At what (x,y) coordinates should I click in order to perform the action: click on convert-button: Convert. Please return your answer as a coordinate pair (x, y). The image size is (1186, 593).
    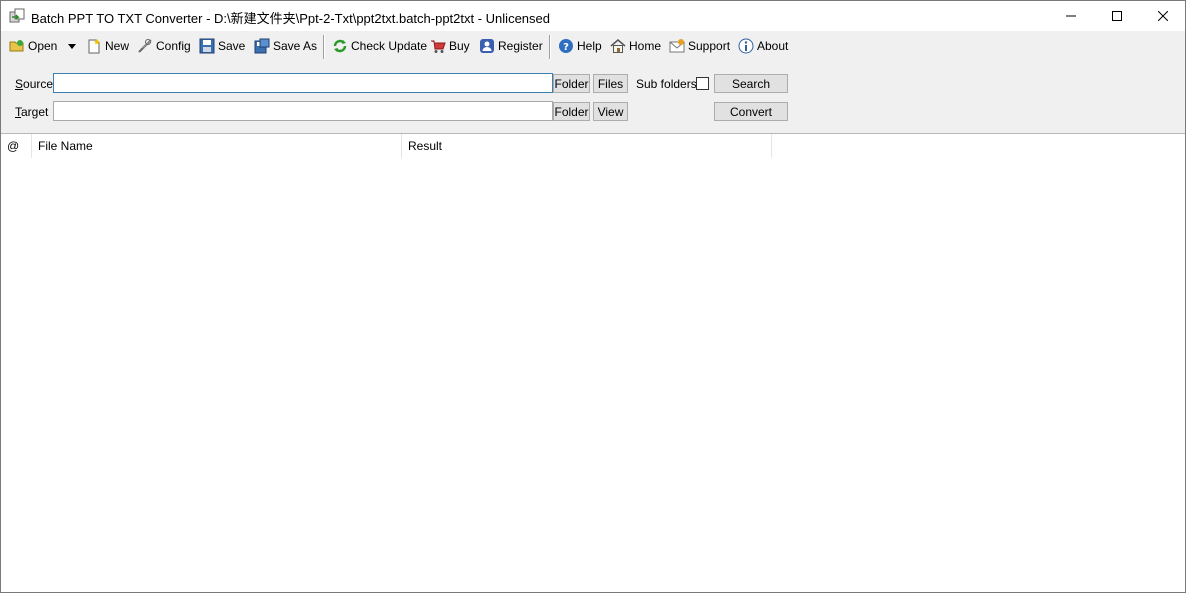
    Looking at the image, I should click on (751, 111).